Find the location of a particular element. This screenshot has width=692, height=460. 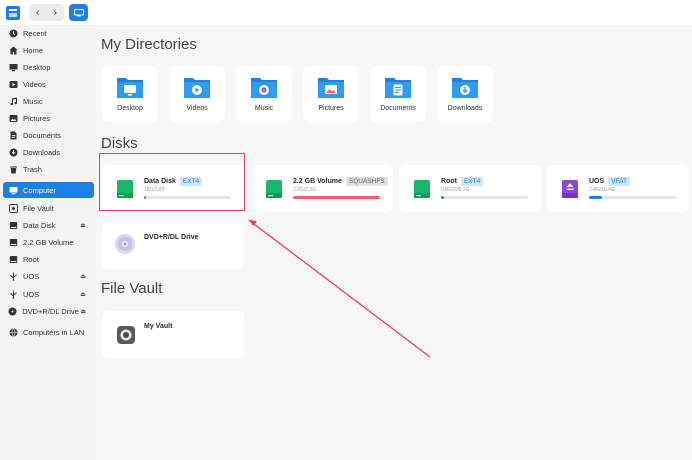

sidebar-item-desktop: Desktop is located at coordinates (48, 67).